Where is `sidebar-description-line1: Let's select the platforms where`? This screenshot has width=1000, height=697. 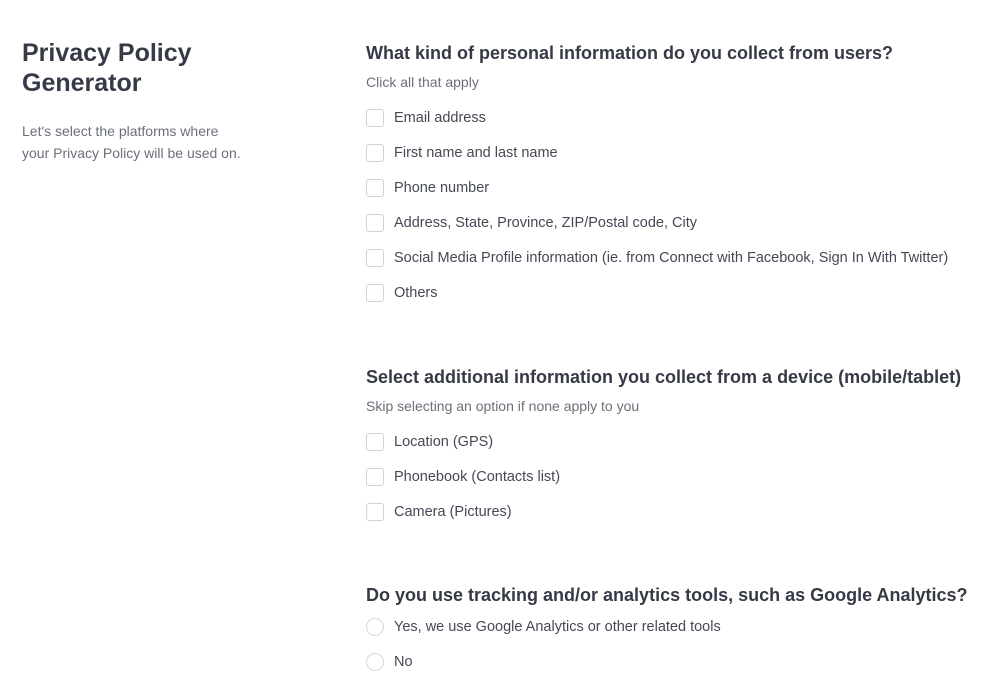
sidebar-description-line1: Let's select the platforms where is located at coordinates (120, 131).